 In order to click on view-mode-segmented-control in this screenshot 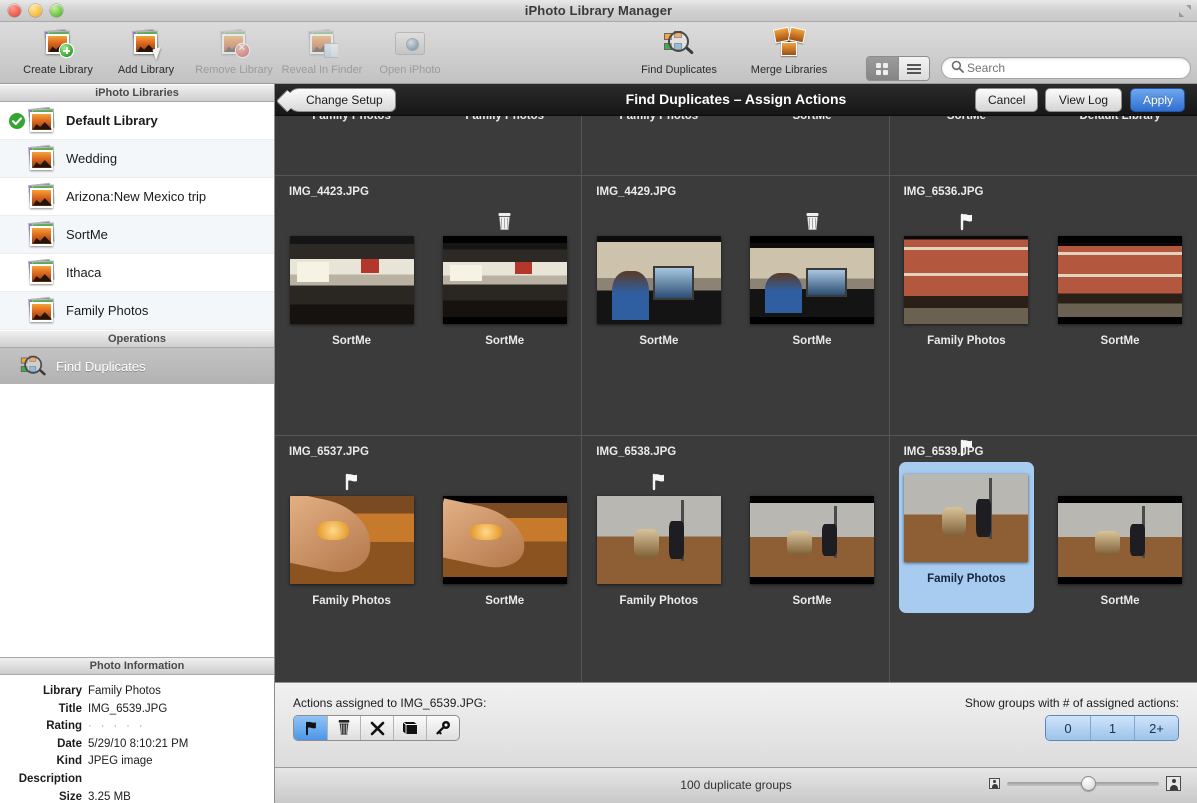, I will do `click(898, 68)`.